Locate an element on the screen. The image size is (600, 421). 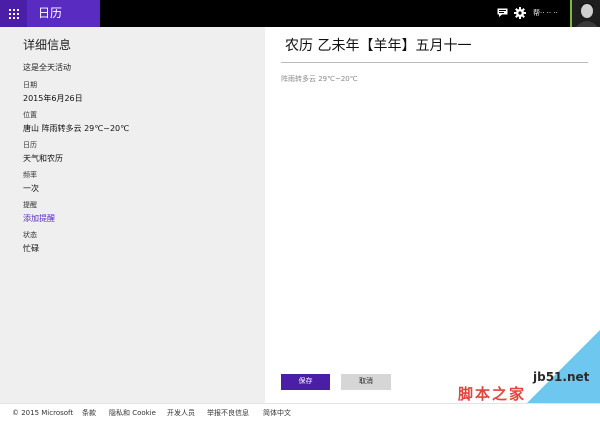
date-label: 日期 is located at coordinates (30, 85).